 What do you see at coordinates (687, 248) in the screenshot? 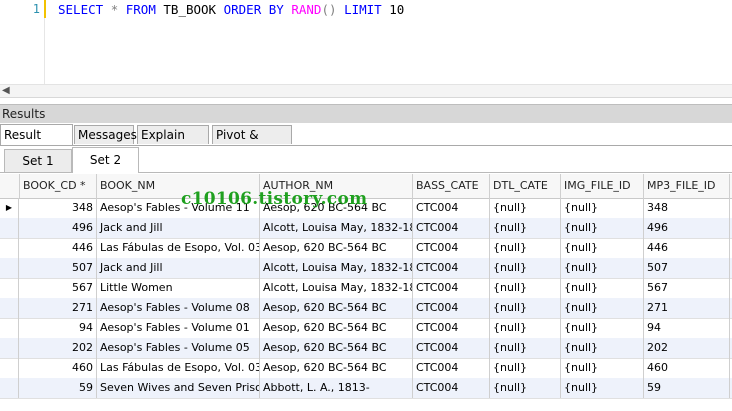
I see `cell-mp3-file-id: 446` at bounding box center [687, 248].